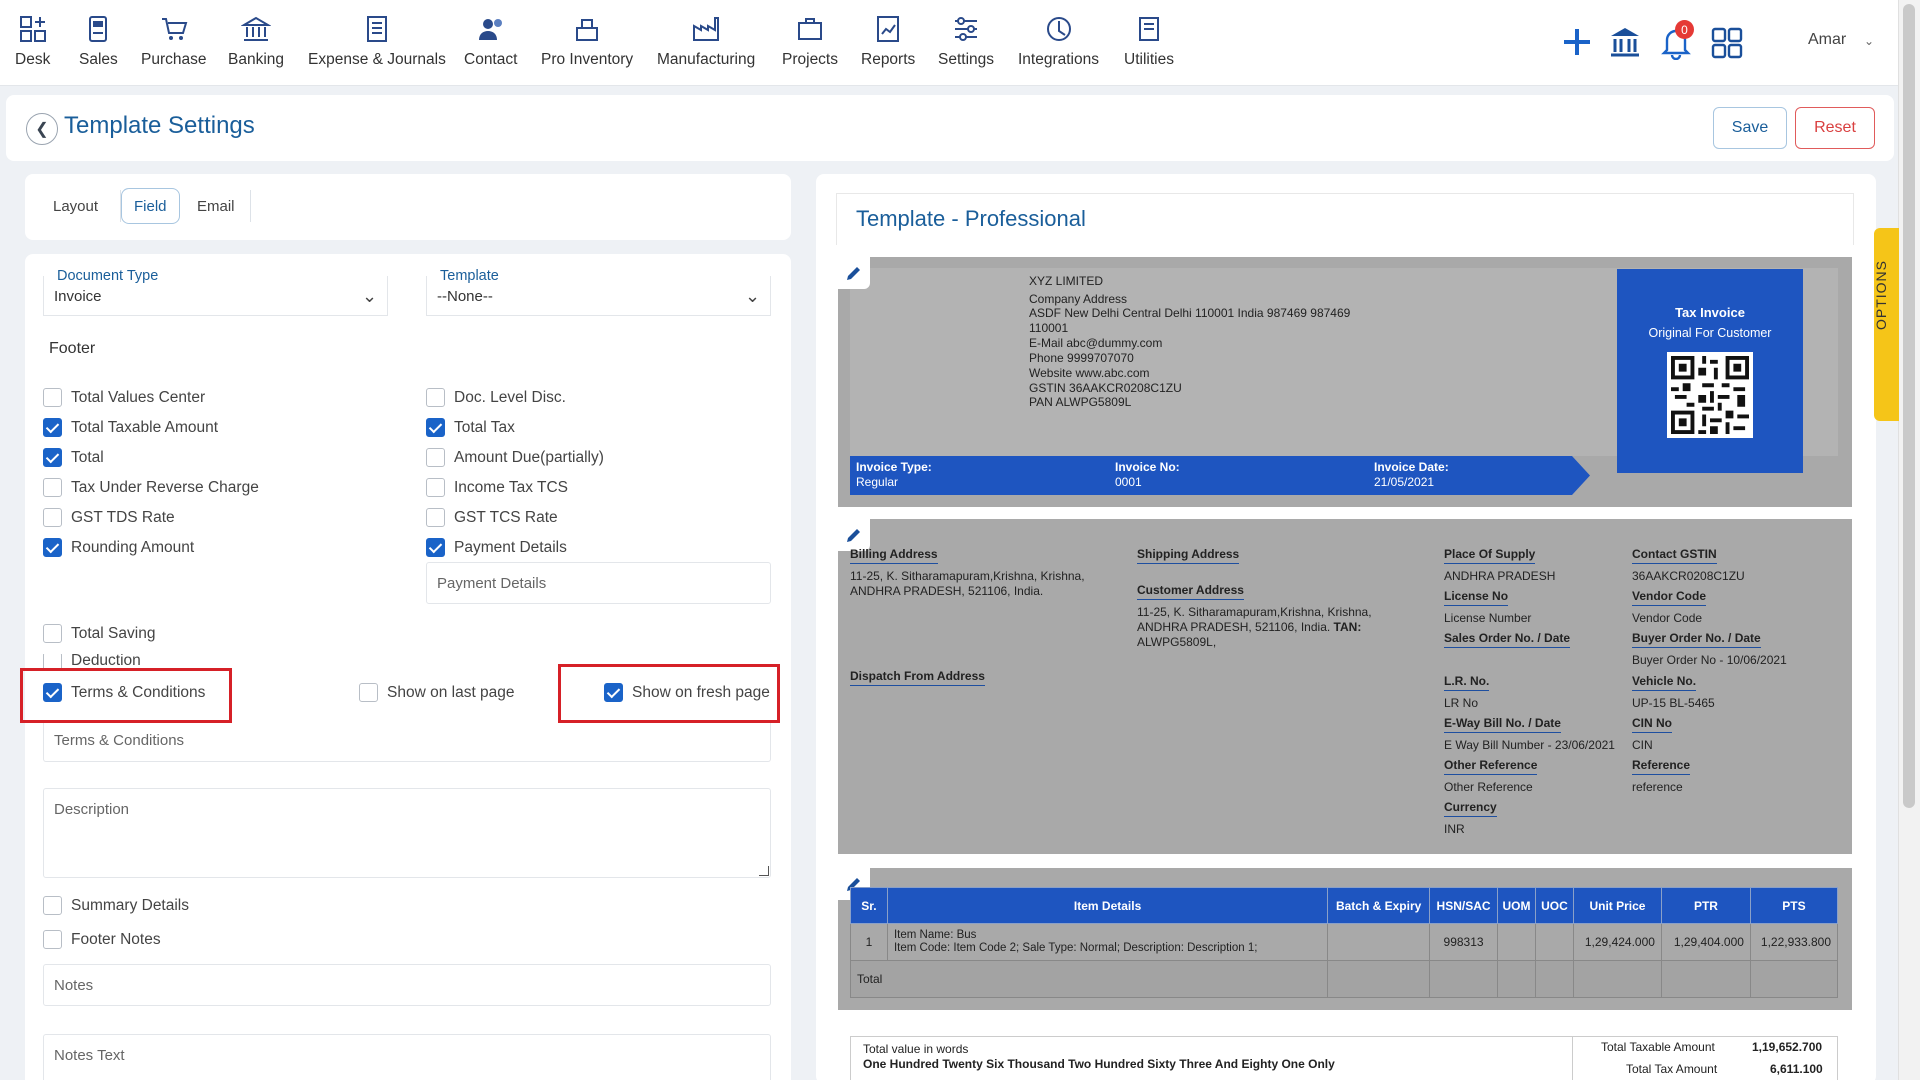 The image size is (1920, 1080). What do you see at coordinates (1149, 41) in the screenshot?
I see `nav-utilities: Utilities` at bounding box center [1149, 41].